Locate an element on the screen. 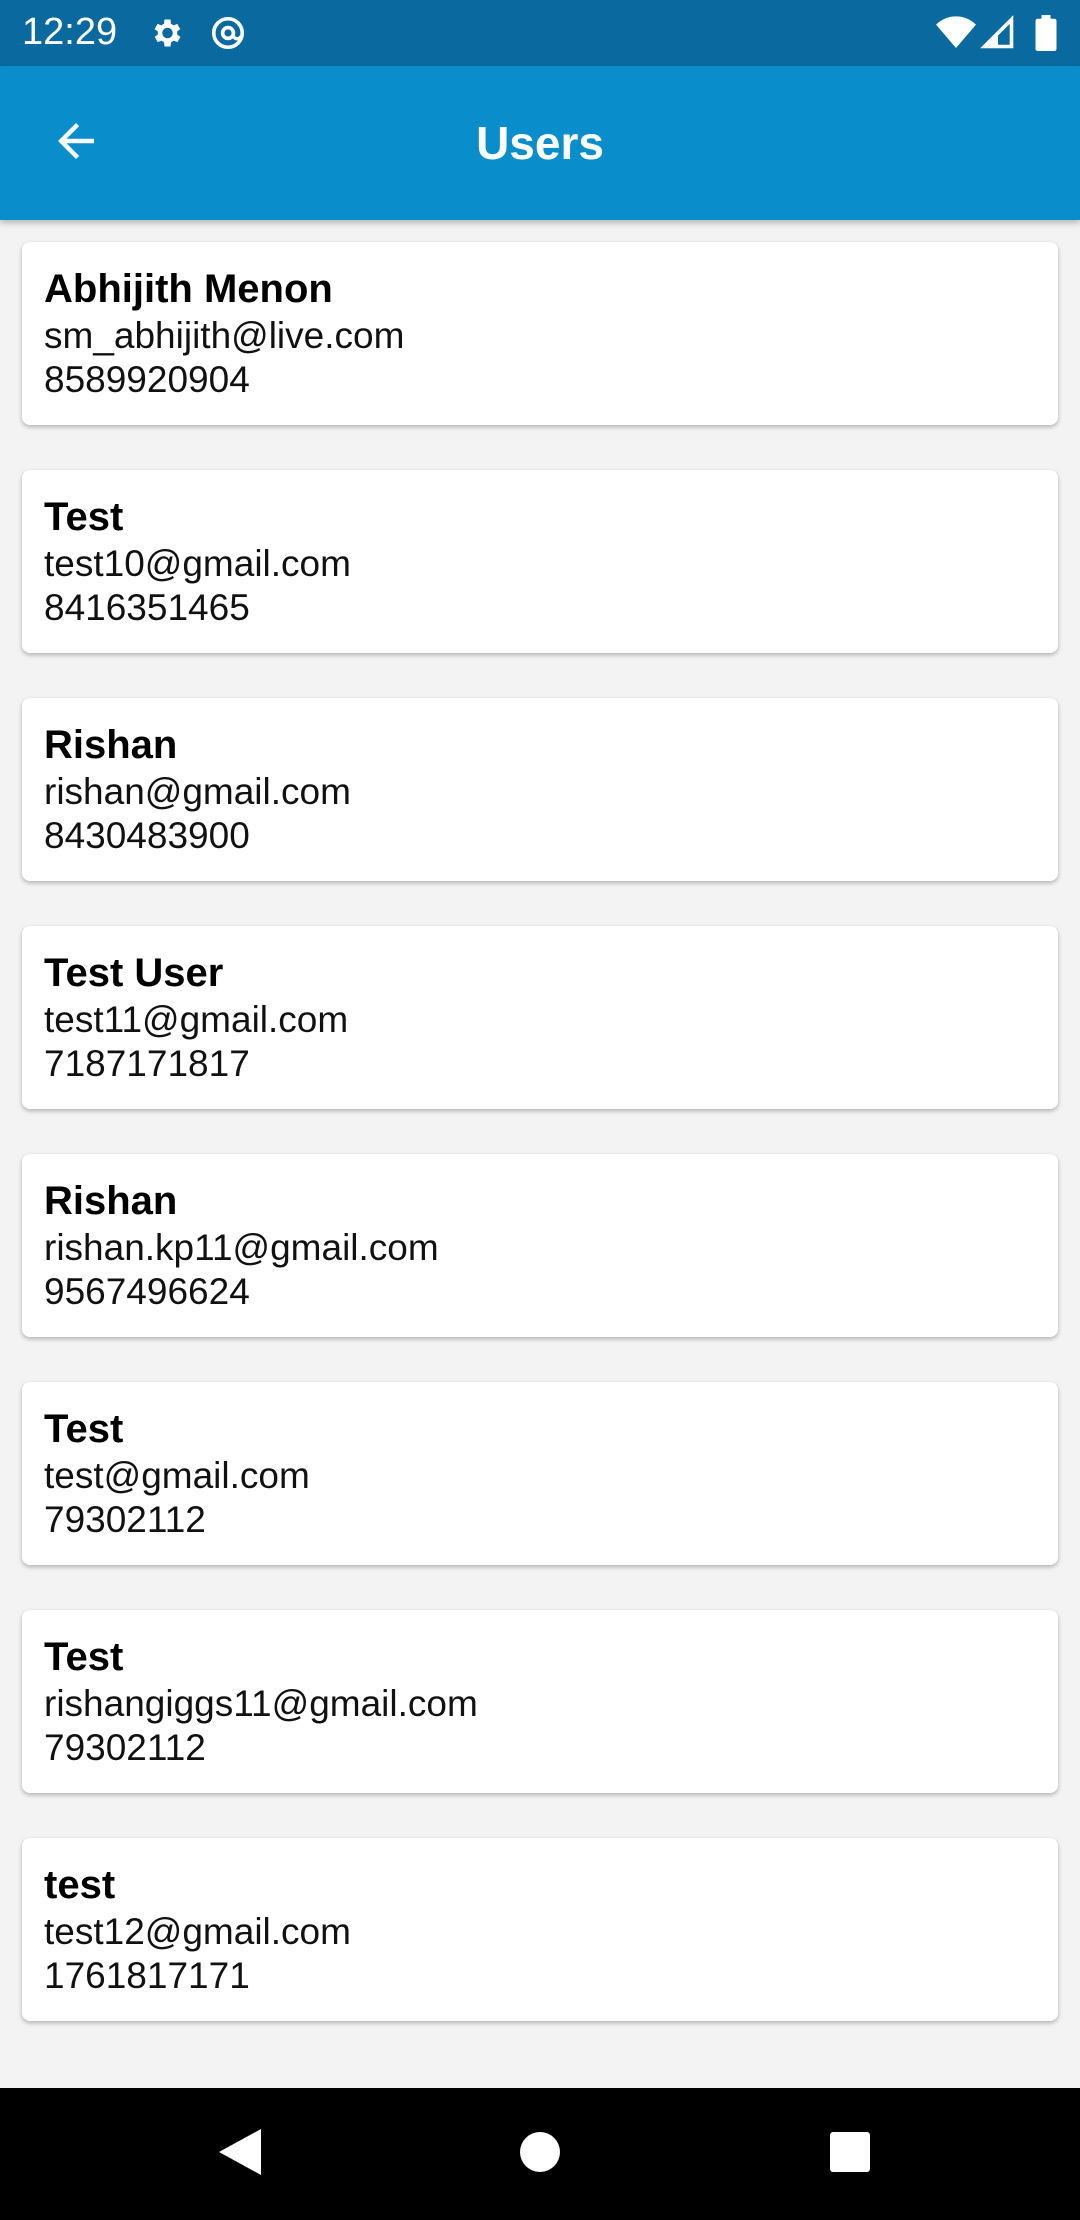 Image resolution: width=1080 pixels, height=2220 pixels. page-title: Users is located at coordinates (540, 143).